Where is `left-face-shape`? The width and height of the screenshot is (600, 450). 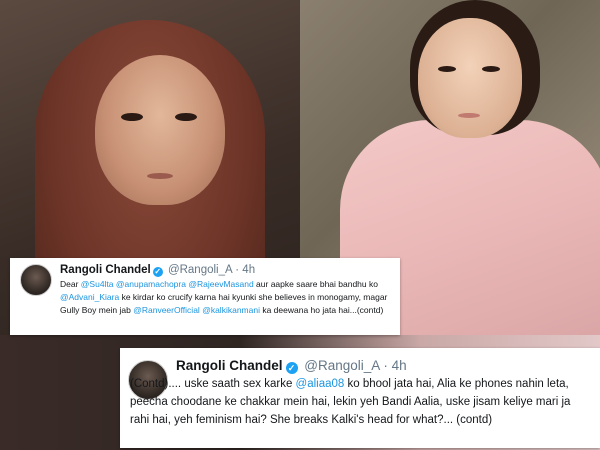 left-face-shape is located at coordinates (160, 130).